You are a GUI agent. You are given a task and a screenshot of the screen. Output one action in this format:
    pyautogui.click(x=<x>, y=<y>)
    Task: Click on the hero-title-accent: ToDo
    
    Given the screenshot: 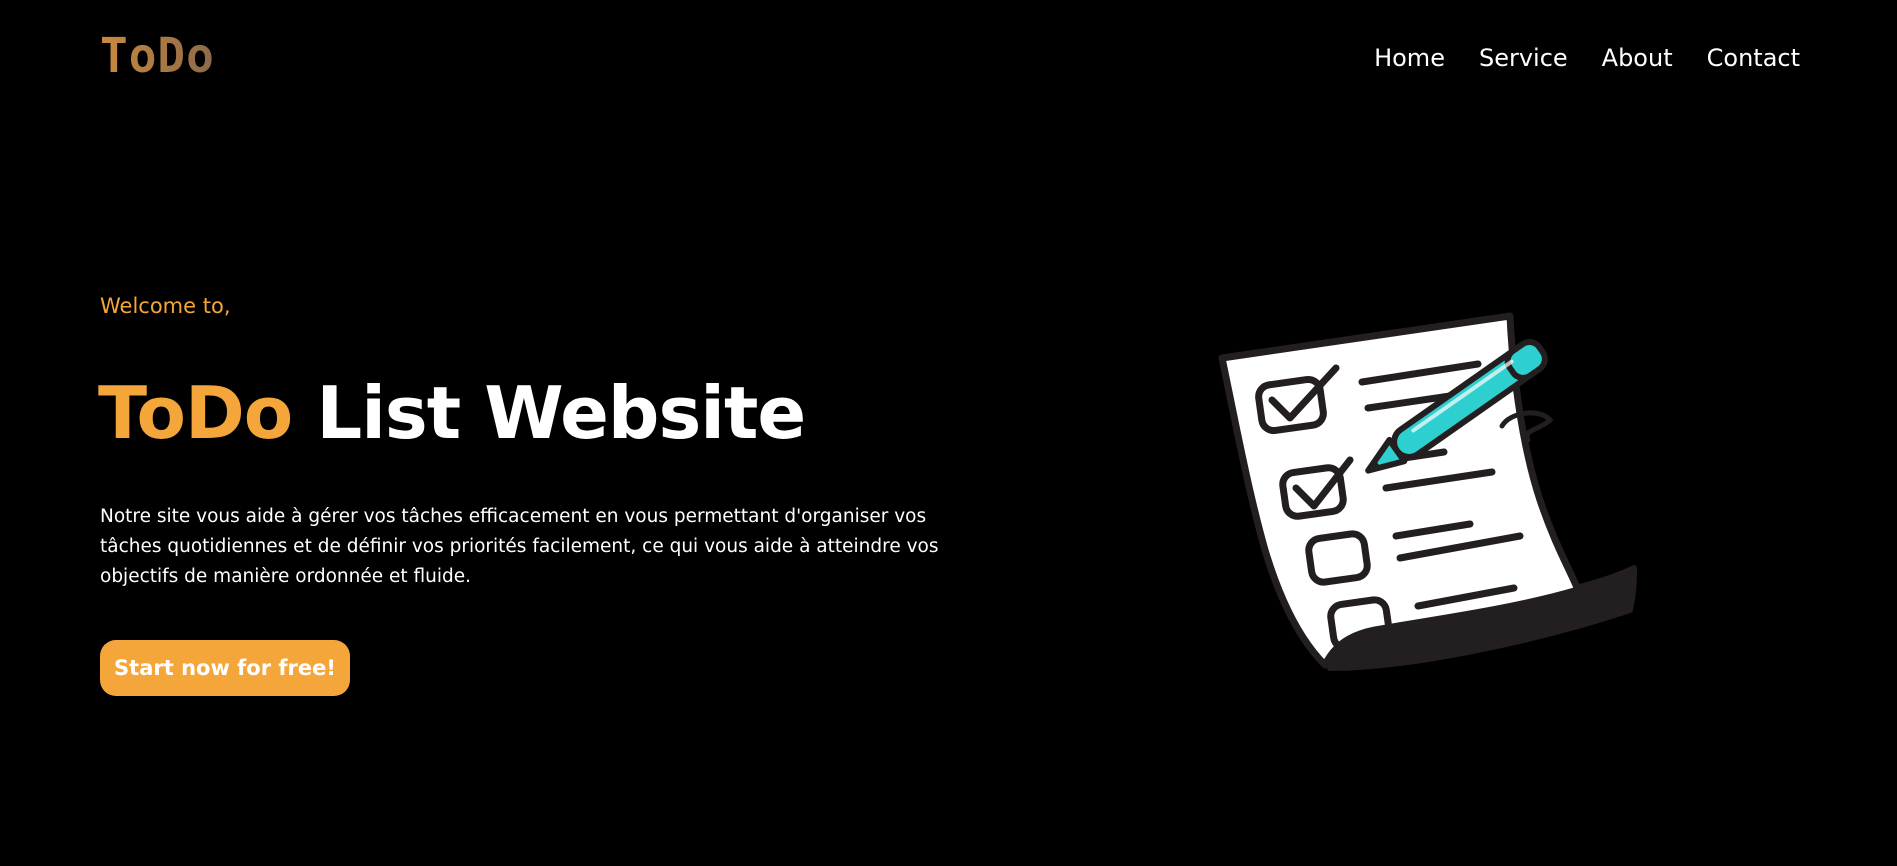 What is the action you would take?
    pyautogui.click(x=195, y=413)
    